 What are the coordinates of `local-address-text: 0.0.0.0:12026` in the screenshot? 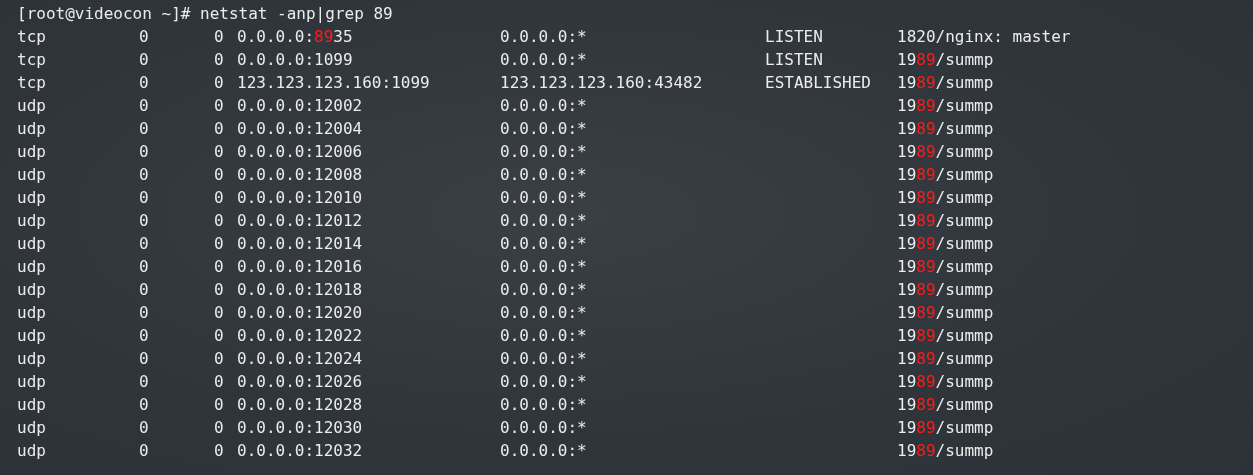 It's located at (300, 382).